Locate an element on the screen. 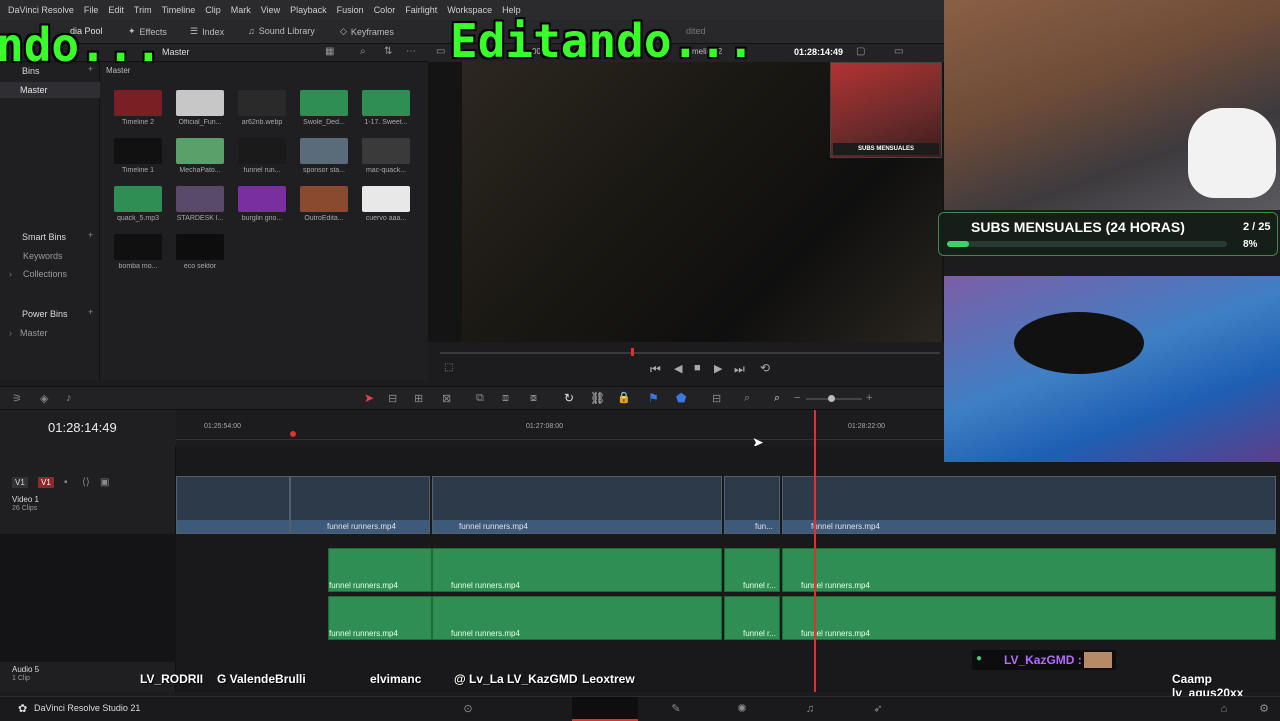  bin-master: Master is located at coordinates (50, 90).